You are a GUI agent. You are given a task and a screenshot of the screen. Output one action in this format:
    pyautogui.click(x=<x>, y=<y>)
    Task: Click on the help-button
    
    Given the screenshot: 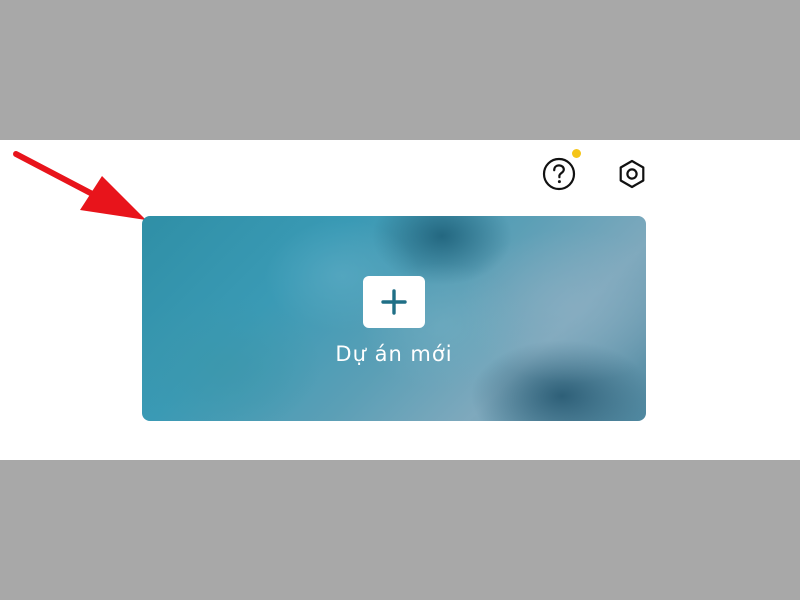 What is the action you would take?
    pyautogui.click(x=559, y=174)
    